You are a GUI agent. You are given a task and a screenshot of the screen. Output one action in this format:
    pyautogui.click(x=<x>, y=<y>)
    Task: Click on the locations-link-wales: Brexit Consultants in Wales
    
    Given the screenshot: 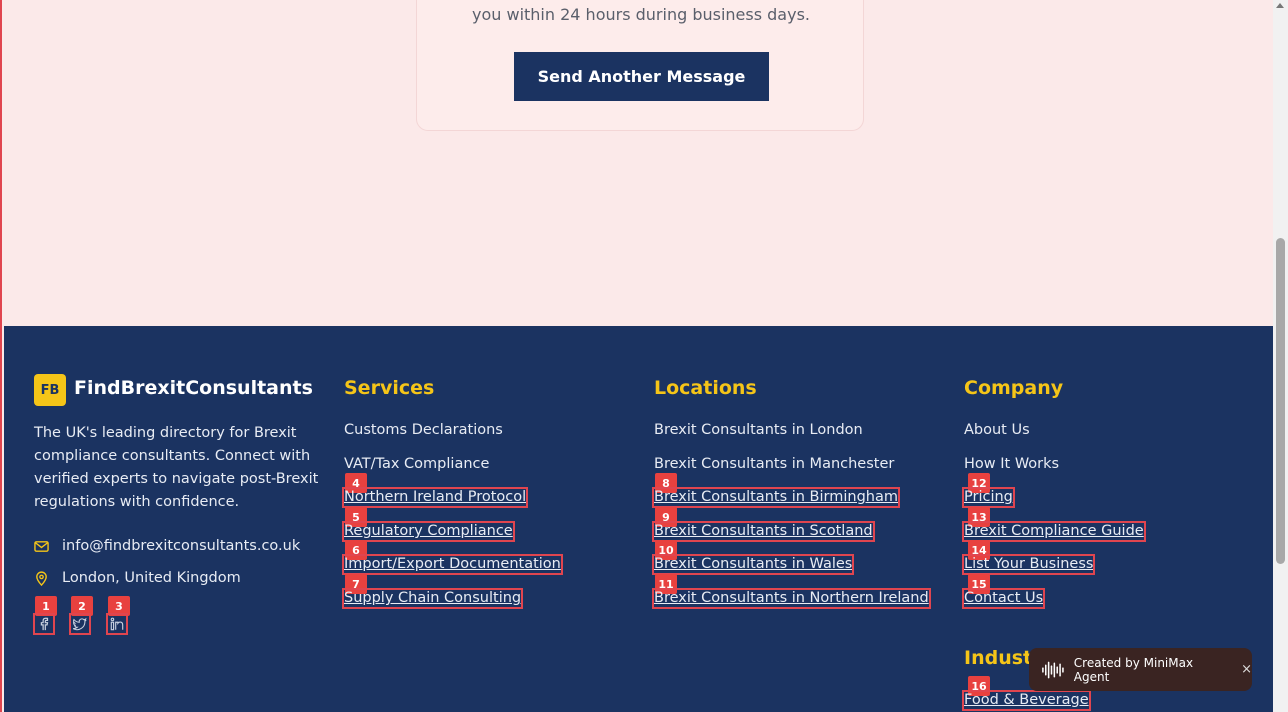 What is the action you would take?
    pyautogui.click(x=753, y=564)
    